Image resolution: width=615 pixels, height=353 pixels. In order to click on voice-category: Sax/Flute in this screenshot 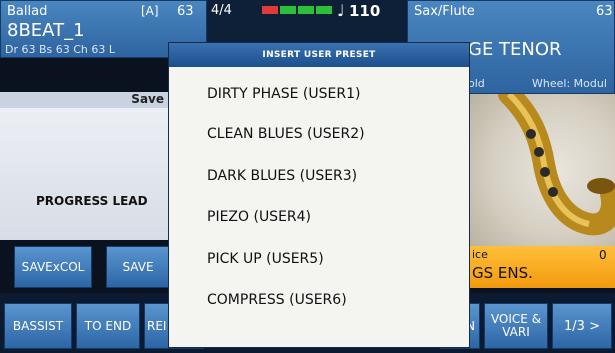, I will do `click(444, 11)`.